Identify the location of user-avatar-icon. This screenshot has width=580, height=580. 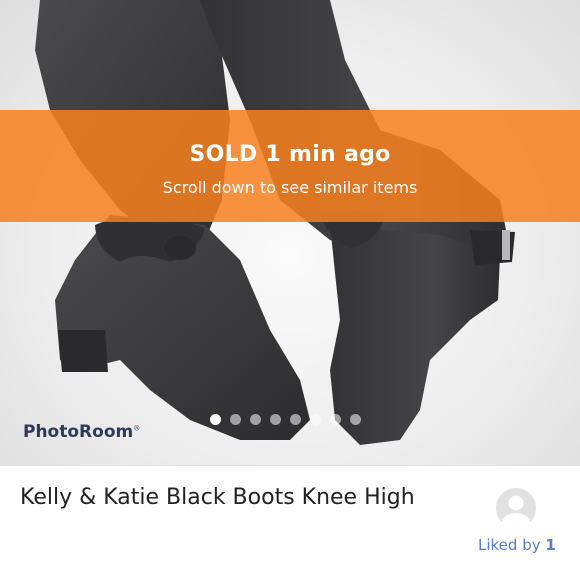
(516, 511).